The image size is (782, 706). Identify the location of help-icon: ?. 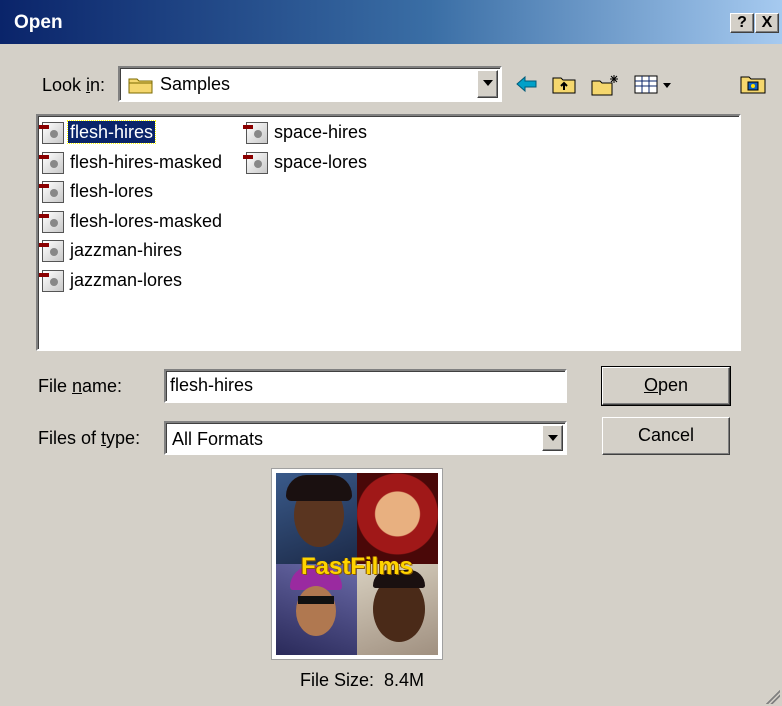
(742, 22).